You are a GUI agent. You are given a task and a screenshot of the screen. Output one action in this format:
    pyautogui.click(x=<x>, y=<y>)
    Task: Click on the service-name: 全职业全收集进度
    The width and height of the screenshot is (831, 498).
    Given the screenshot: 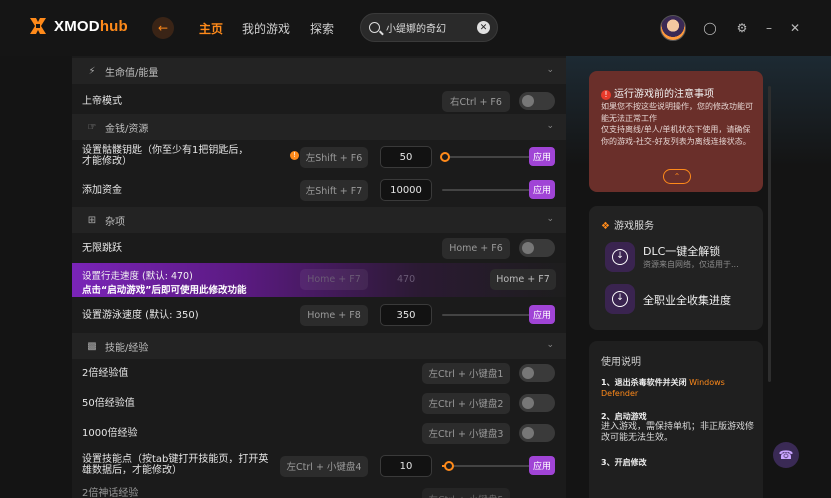 What is the action you would take?
    pyautogui.click(x=687, y=300)
    